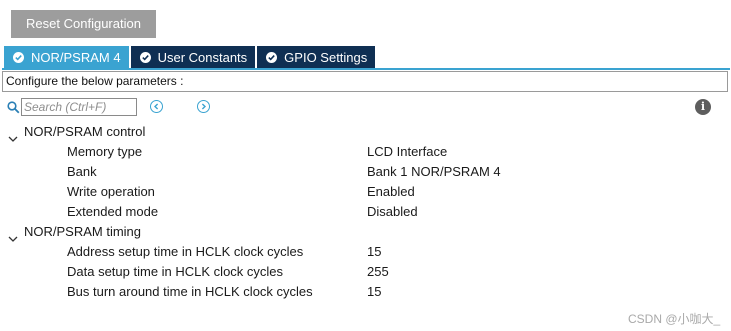  Describe the element at coordinates (392, 211) in the screenshot. I see `param-value: Disabled` at that location.